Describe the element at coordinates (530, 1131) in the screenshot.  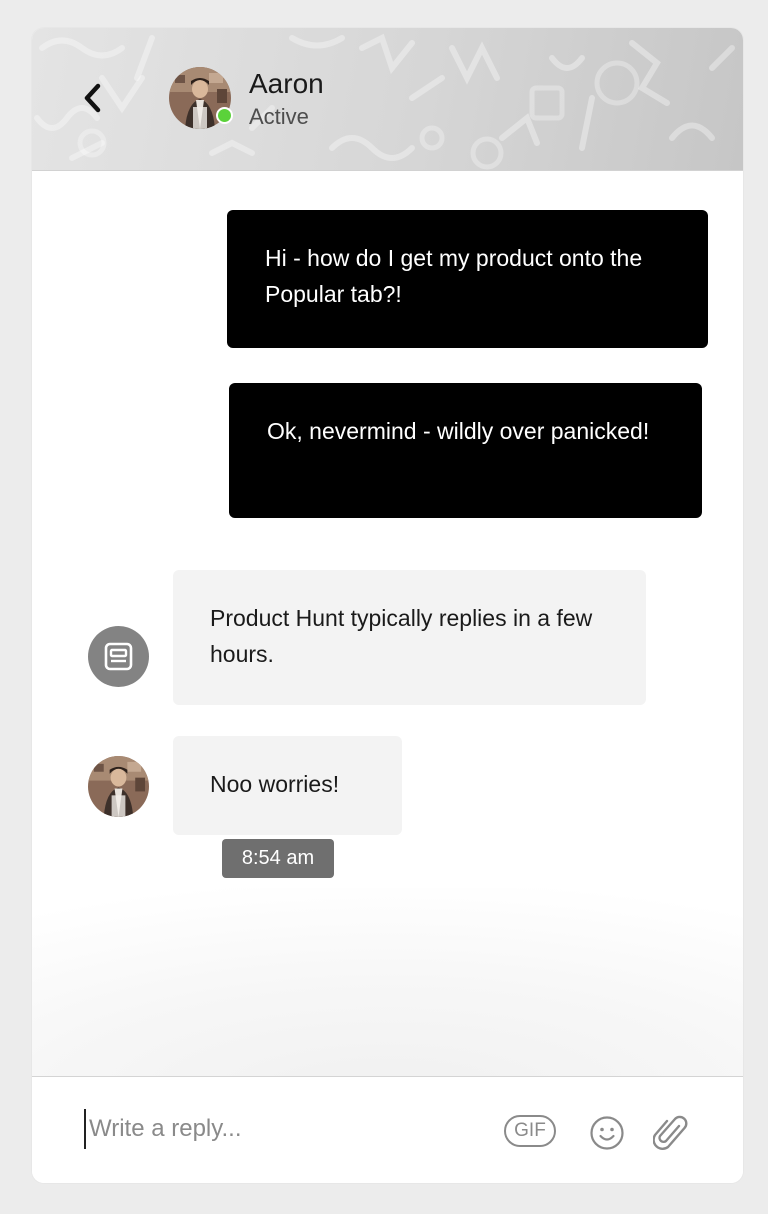
I see `gif-button: GIF` at that location.